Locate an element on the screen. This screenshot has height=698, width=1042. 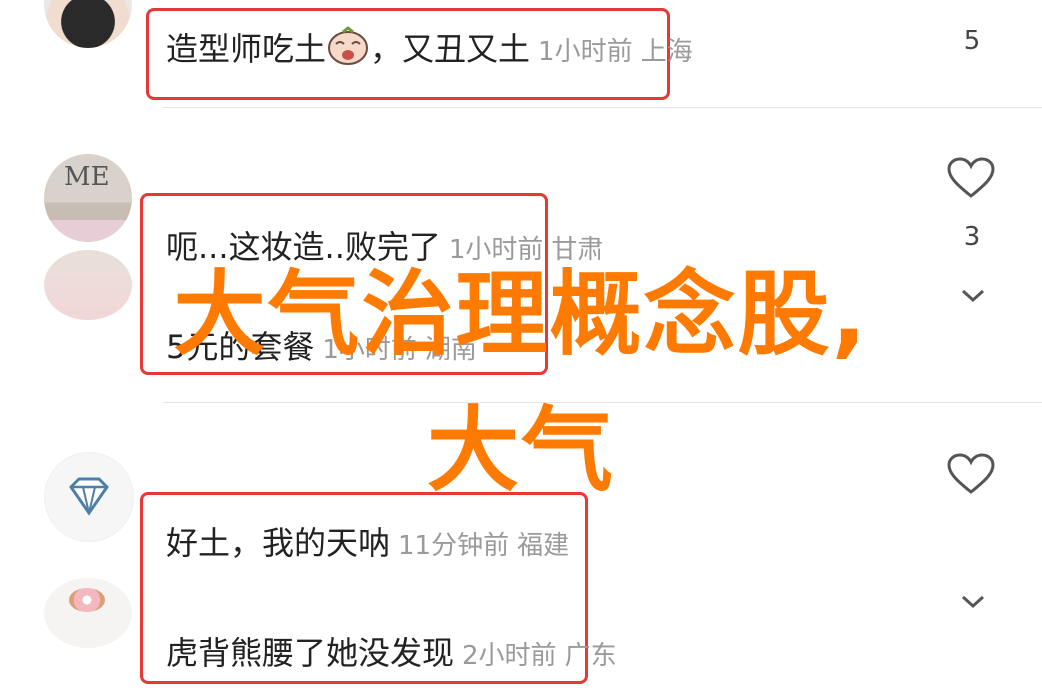
comment-5-location: 广东 is located at coordinates (590, 656).